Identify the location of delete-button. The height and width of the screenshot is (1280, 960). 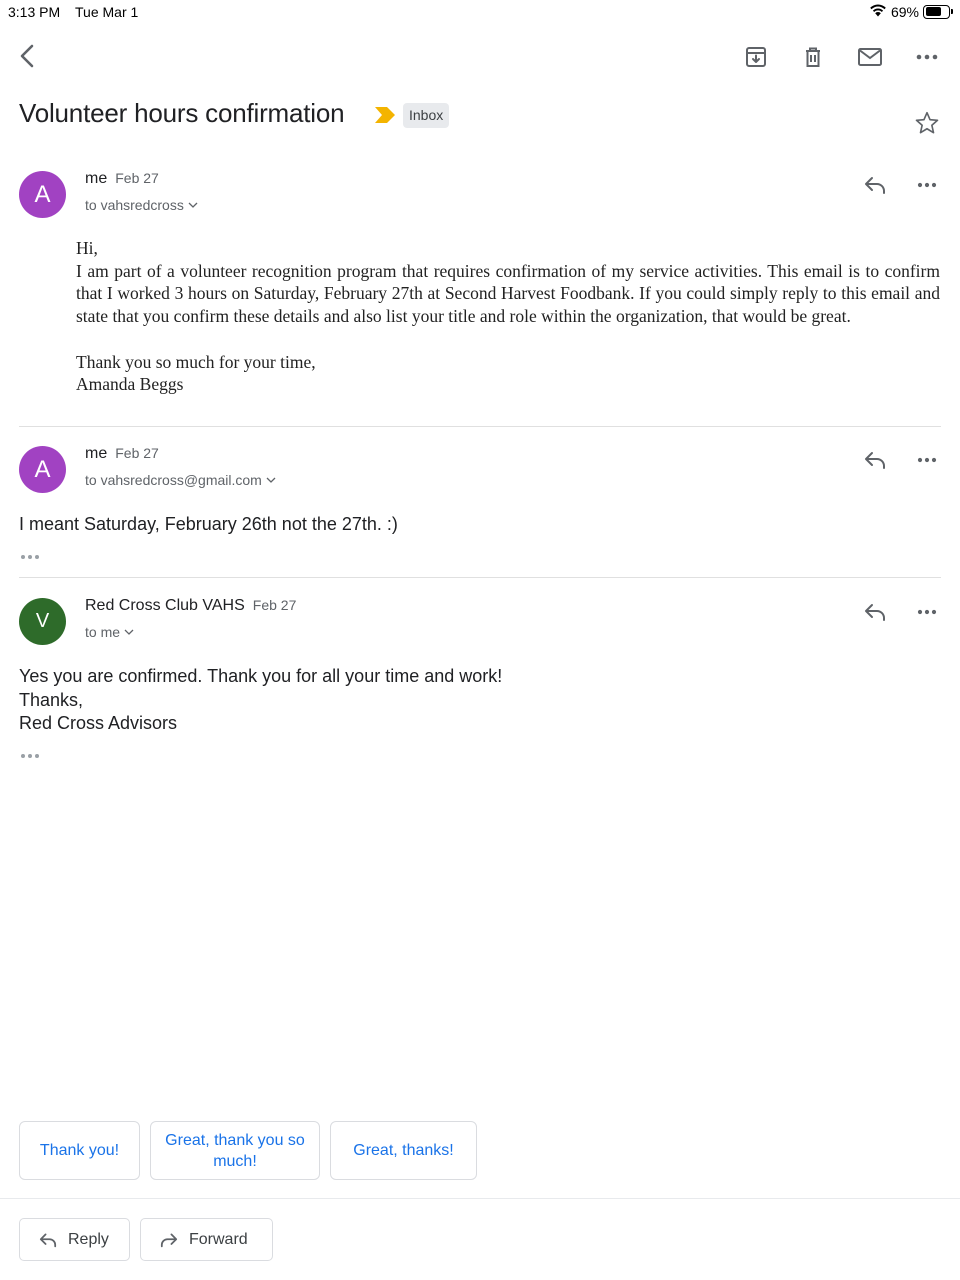
(813, 57).